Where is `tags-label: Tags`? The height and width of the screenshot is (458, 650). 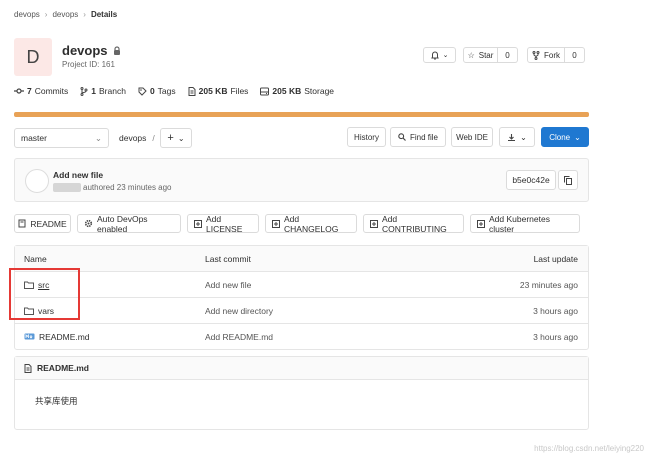 tags-label: Tags is located at coordinates (166, 91).